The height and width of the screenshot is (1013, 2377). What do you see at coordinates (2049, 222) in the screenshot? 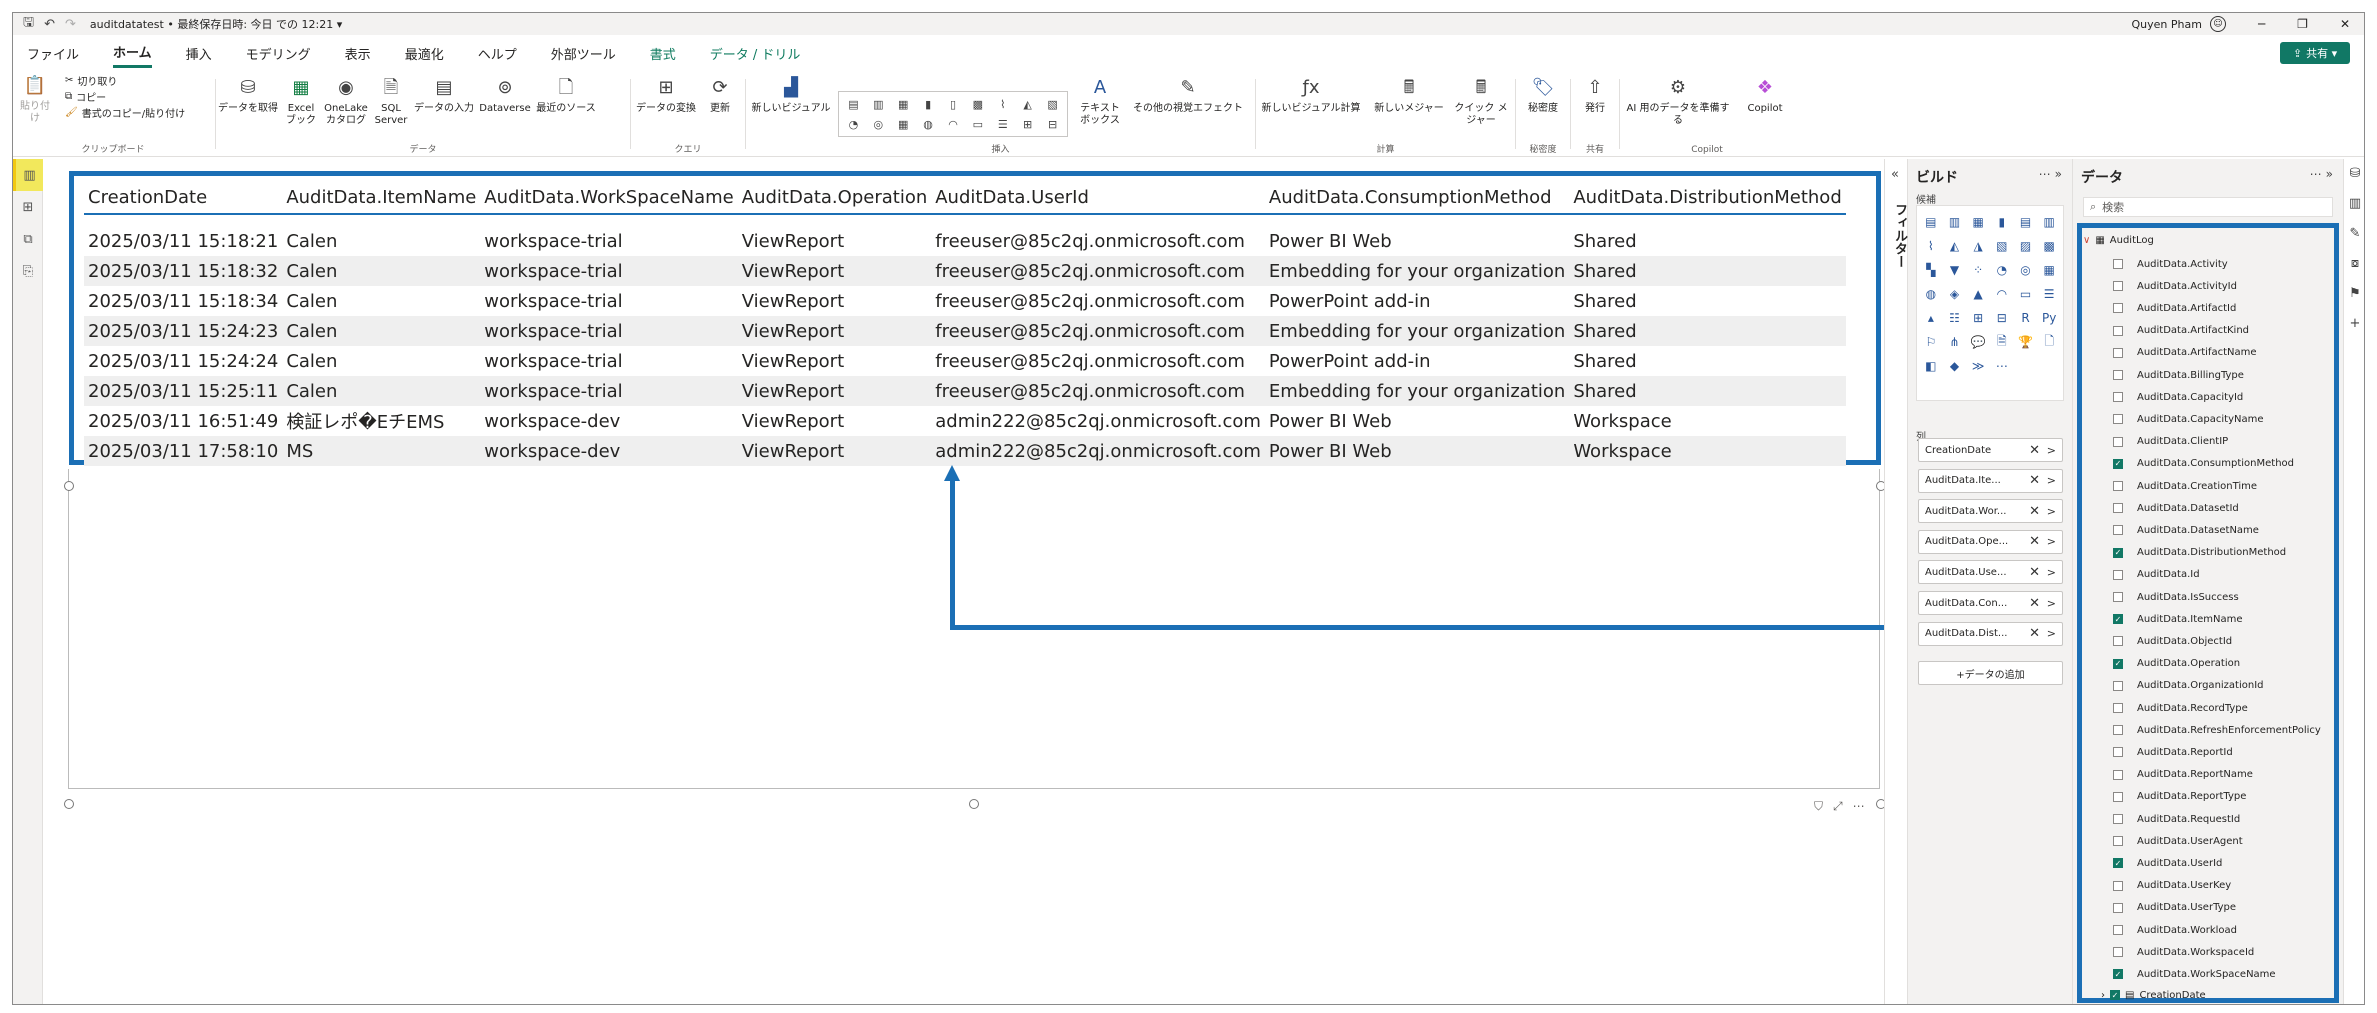
I see `column-100-icon: ▥` at bounding box center [2049, 222].